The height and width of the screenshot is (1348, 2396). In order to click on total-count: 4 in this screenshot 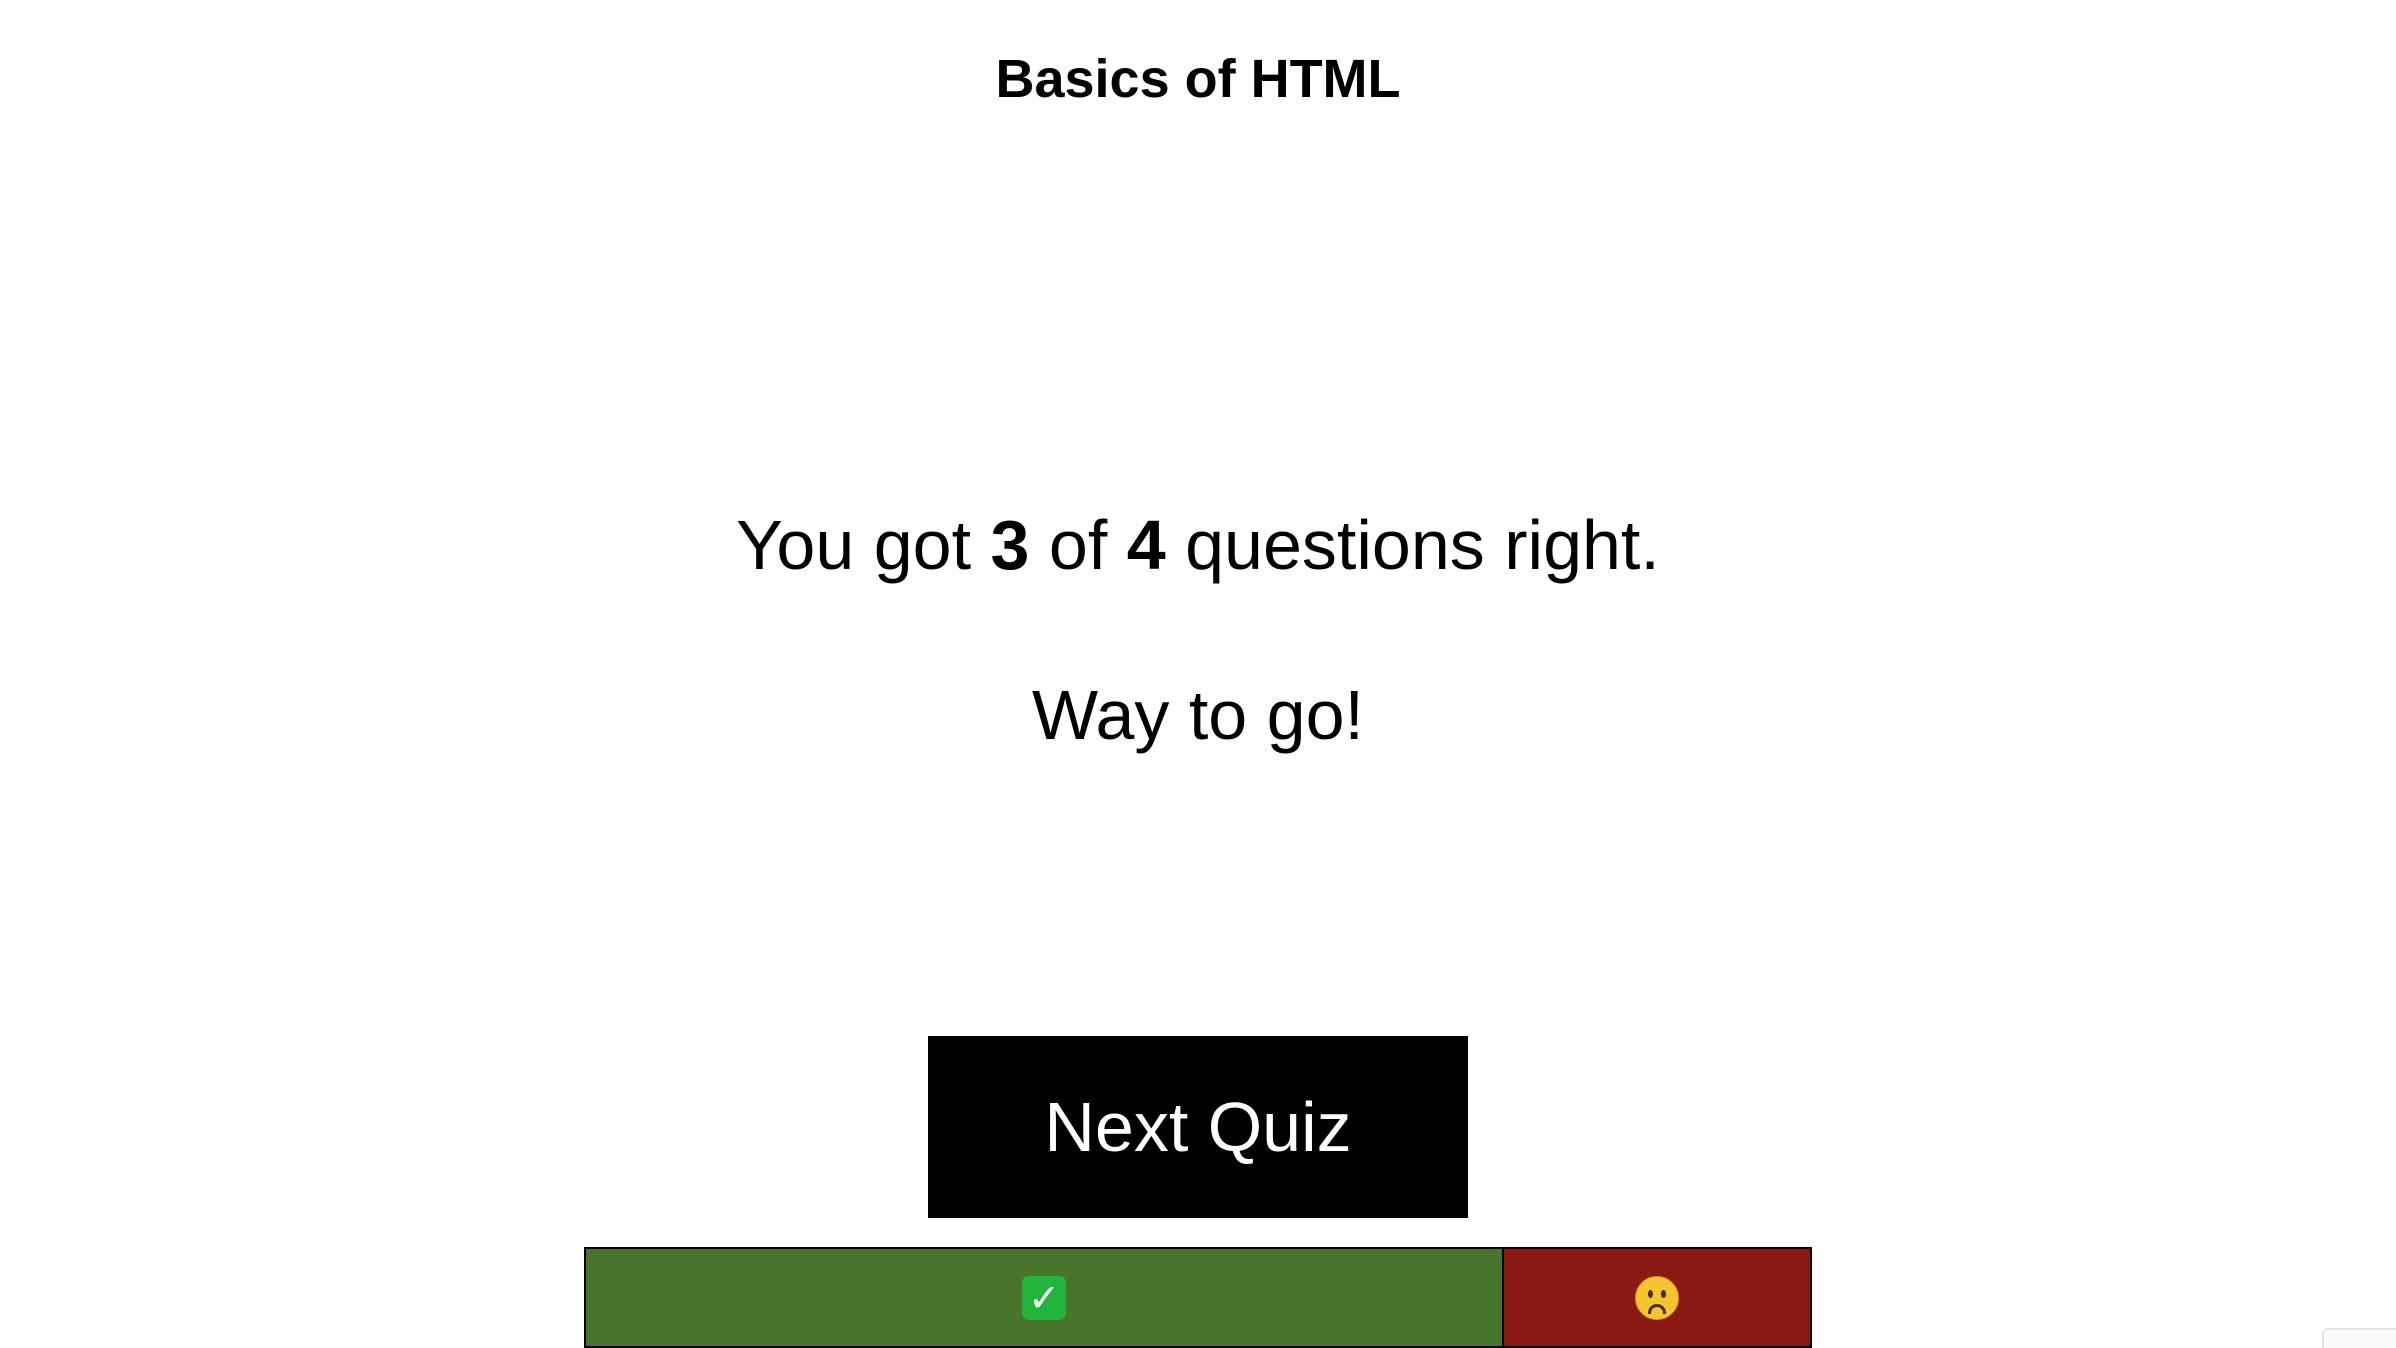, I will do `click(1146, 545)`.